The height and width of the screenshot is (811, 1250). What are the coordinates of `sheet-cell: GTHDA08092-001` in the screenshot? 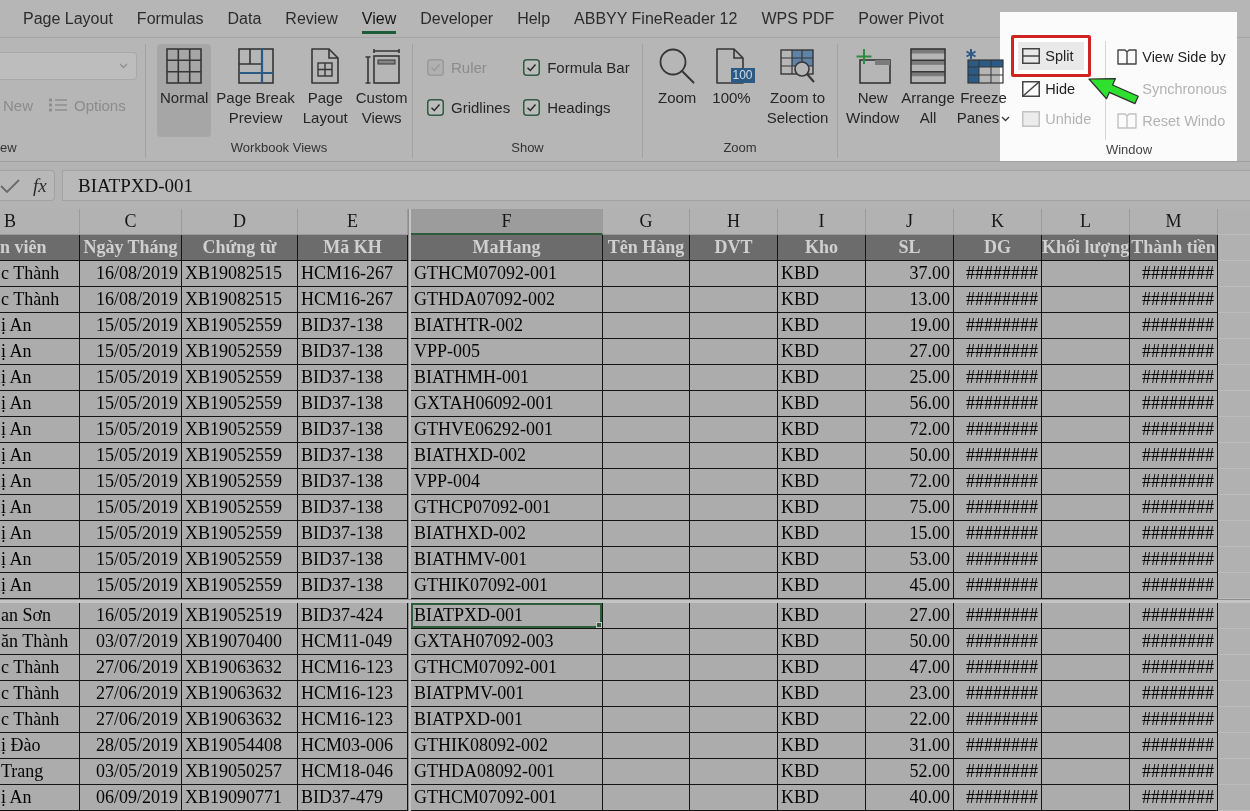 It's located at (507, 772).